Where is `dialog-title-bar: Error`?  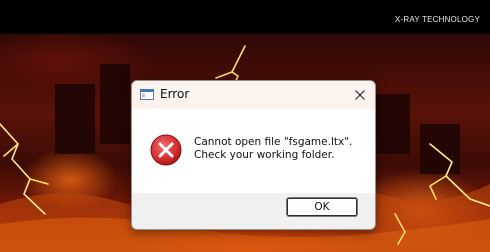
dialog-title-bar: Error is located at coordinates (253, 95).